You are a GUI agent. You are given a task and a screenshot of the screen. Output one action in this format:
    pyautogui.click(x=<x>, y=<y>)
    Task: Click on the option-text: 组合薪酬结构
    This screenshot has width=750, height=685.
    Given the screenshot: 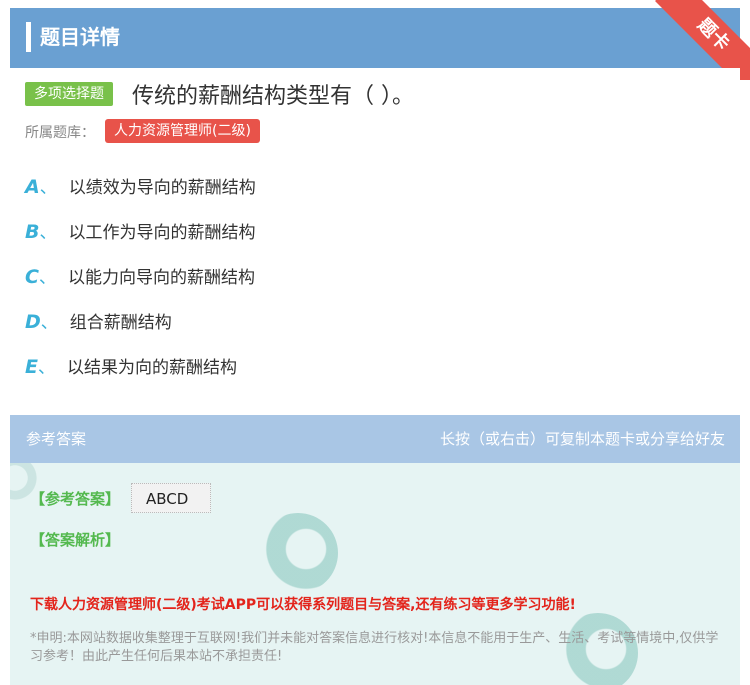 What is the action you would take?
    pyautogui.click(x=120, y=323)
    